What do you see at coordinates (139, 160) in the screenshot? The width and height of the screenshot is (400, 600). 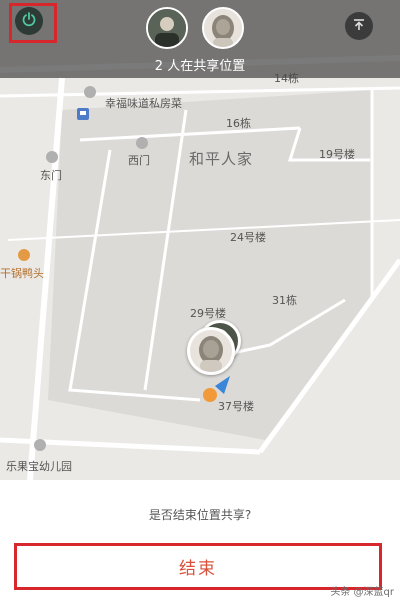 I see `map-label-west-gate: 西门` at bounding box center [139, 160].